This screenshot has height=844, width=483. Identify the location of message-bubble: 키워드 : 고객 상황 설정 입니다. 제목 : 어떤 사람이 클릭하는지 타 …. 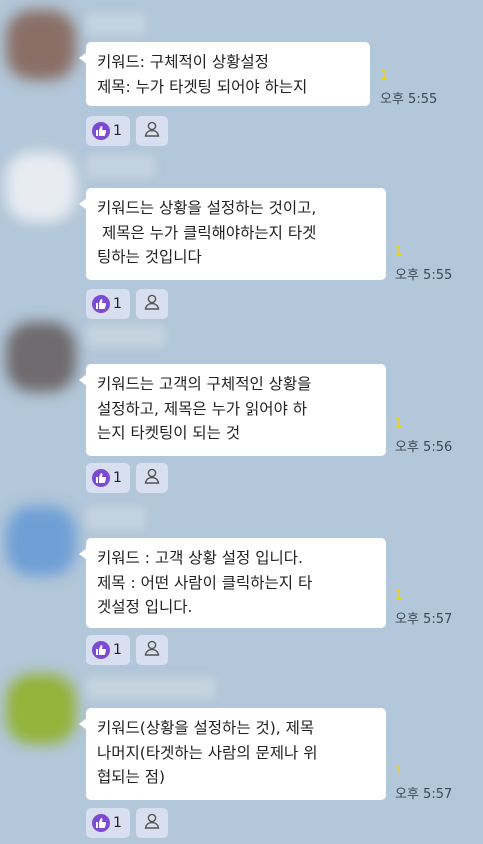
(232, 583).